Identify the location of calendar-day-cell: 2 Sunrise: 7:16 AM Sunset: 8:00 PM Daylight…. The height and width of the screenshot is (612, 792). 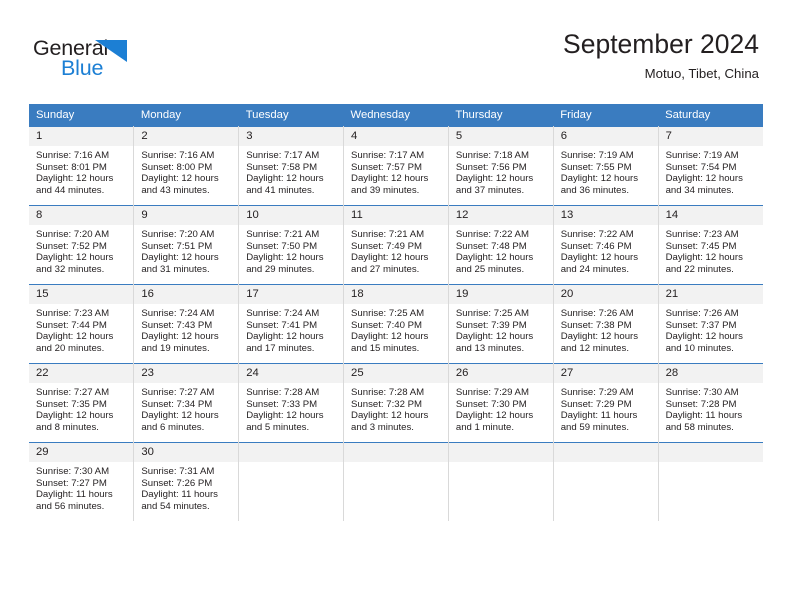
(186, 166).